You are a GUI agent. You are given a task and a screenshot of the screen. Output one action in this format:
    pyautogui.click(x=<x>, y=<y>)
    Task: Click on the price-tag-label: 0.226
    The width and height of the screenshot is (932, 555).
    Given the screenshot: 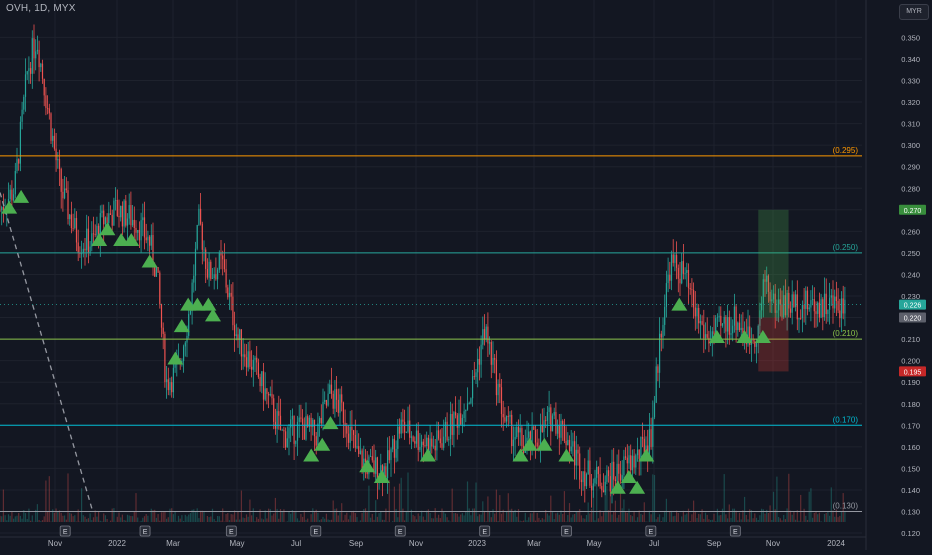 What is the action you would take?
    pyautogui.click(x=913, y=306)
    